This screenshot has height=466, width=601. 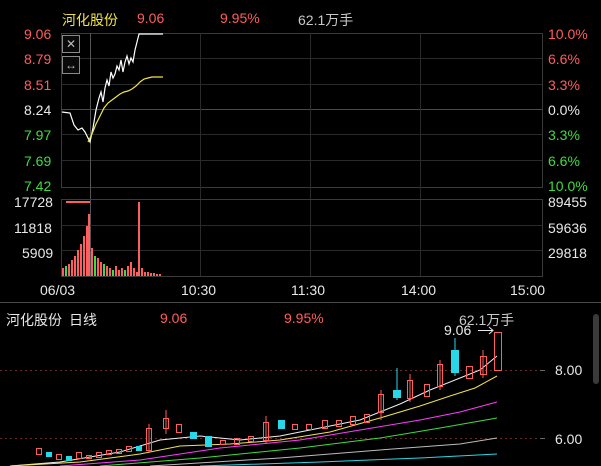 What do you see at coordinates (569, 439) in the screenshot?
I see `kline-axis-label: 6.00` at bounding box center [569, 439].